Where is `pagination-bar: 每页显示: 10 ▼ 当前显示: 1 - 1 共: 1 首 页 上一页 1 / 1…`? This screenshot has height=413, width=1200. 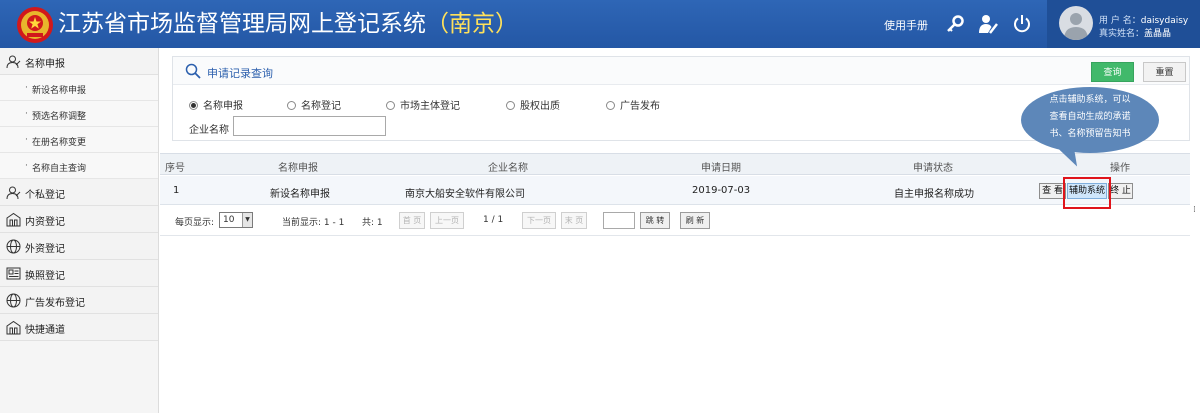 pagination-bar: 每页显示: 10 ▼ 当前显示: 1 - 1 共: 1 首 页 上一页 1 / 1… is located at coordinates (675, 221).